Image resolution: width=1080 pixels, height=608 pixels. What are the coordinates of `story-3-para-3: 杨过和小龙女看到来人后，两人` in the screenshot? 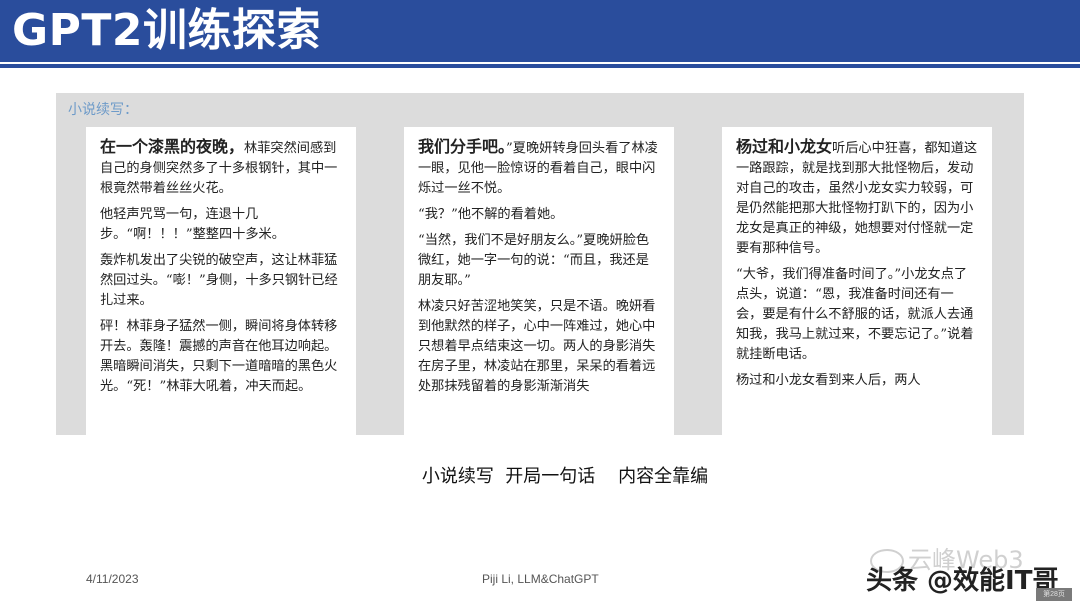 It's located at (828, 380).